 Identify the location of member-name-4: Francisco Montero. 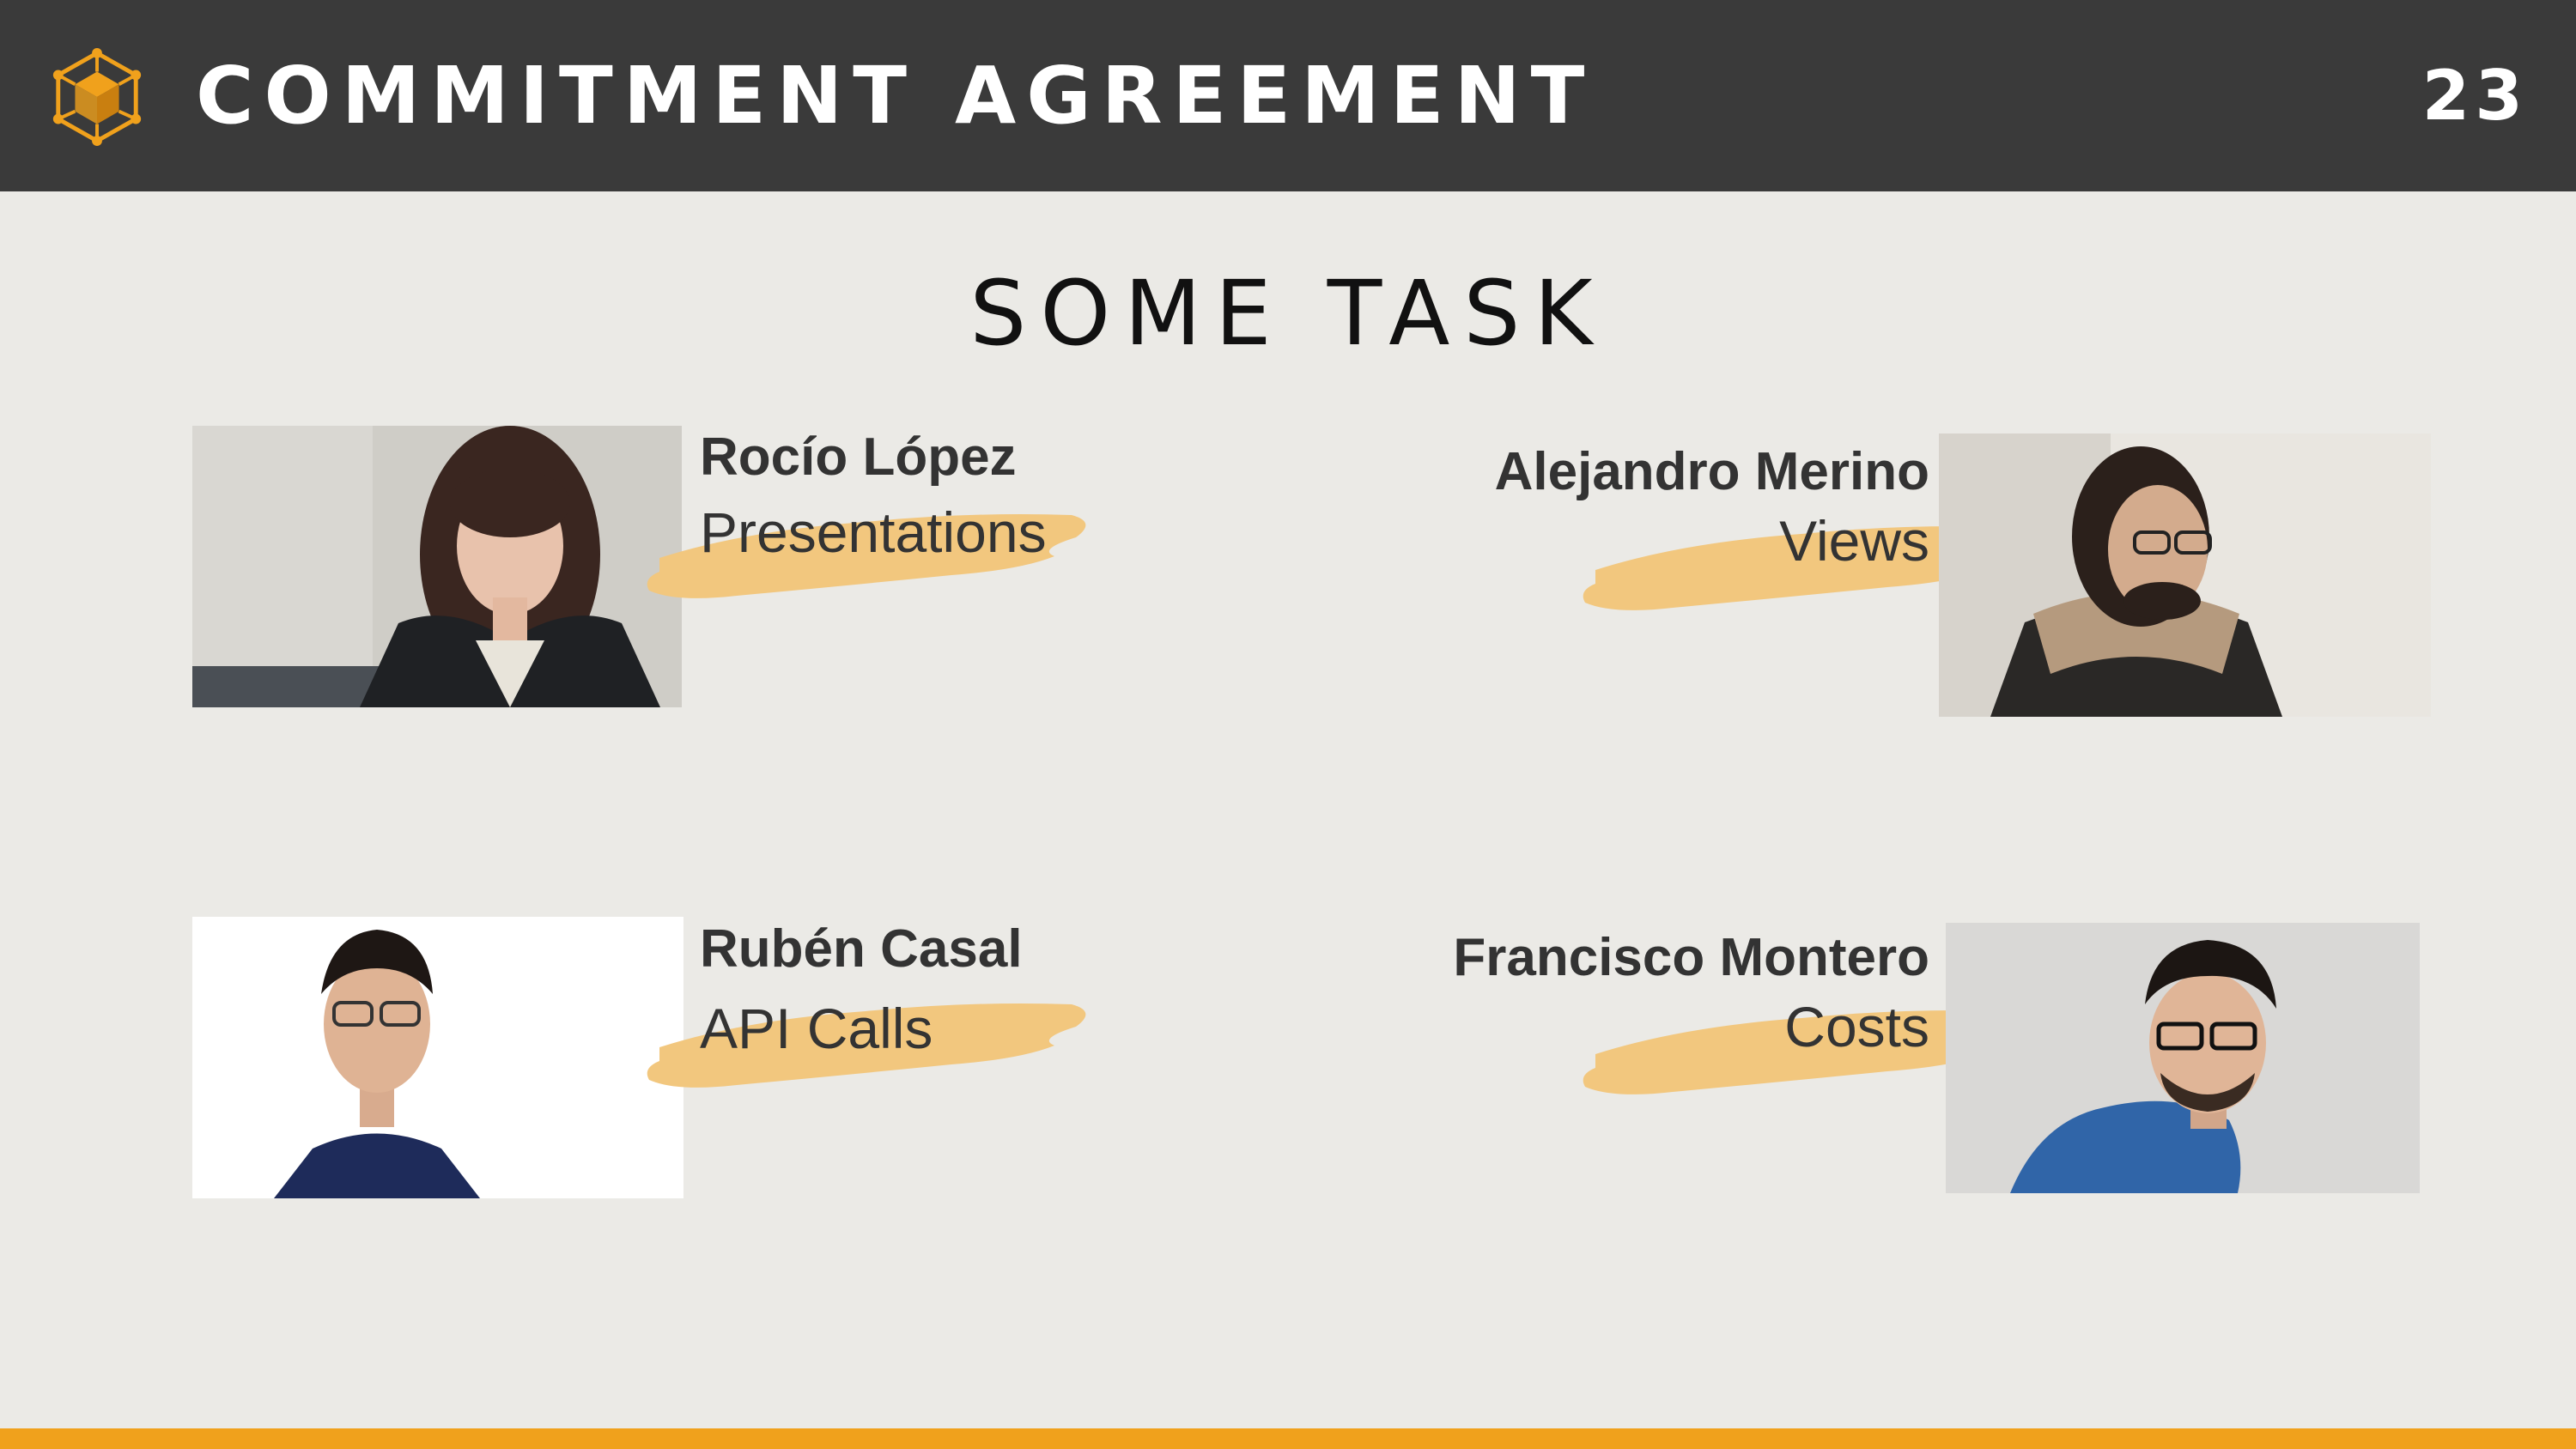
(1691, 957).